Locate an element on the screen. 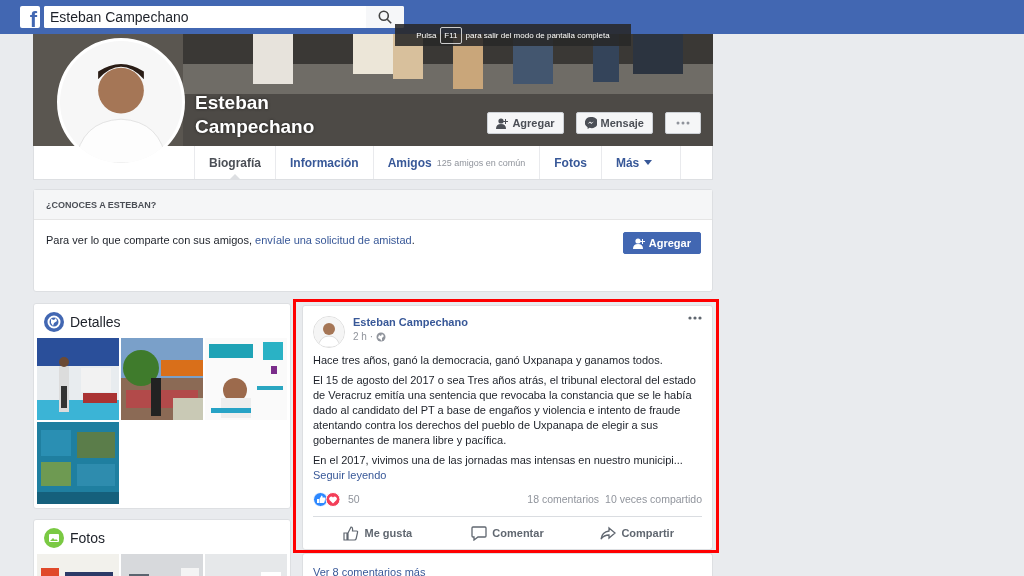 The image size is (1024, 576). see-more-link: Seguir leyendo is located at coordinates (350, 475).